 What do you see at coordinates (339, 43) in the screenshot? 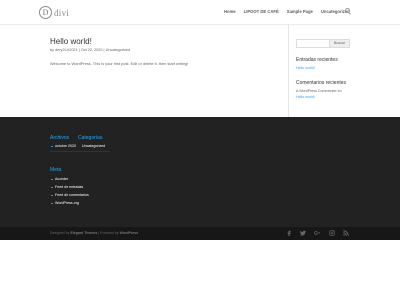
I see `sidebar-search-button: Buscar` at bounding box center [339, 43].